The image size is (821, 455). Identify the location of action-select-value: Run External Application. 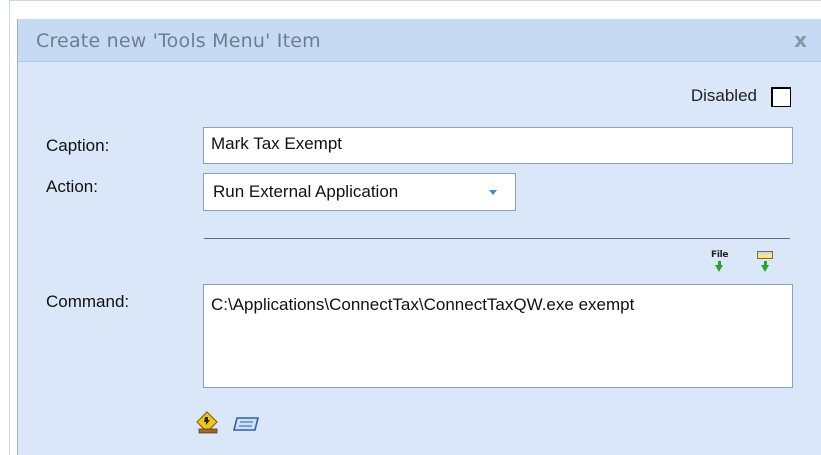
(306, 191).